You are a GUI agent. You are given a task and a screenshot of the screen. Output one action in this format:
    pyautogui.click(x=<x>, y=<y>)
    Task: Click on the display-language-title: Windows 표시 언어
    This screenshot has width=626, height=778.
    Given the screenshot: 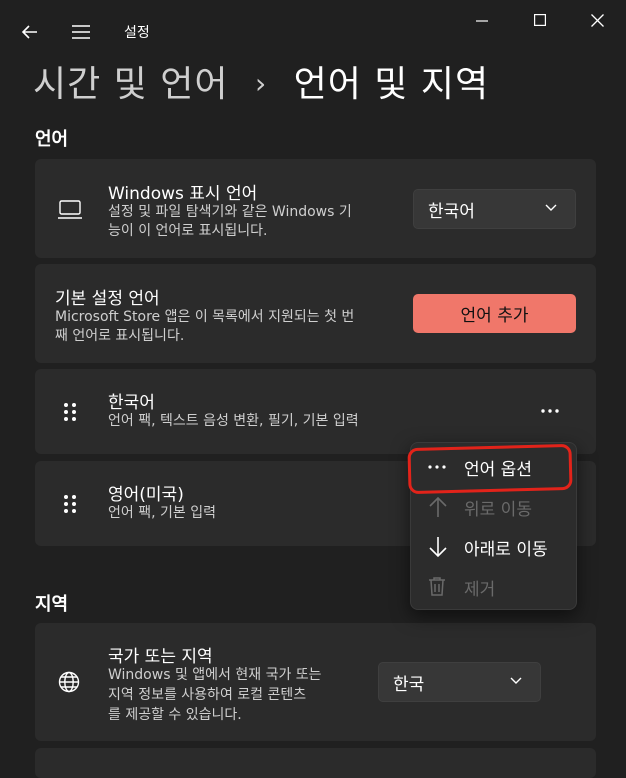 What is the action you would take?
    pyautogui.click(x=183, y=194)
    